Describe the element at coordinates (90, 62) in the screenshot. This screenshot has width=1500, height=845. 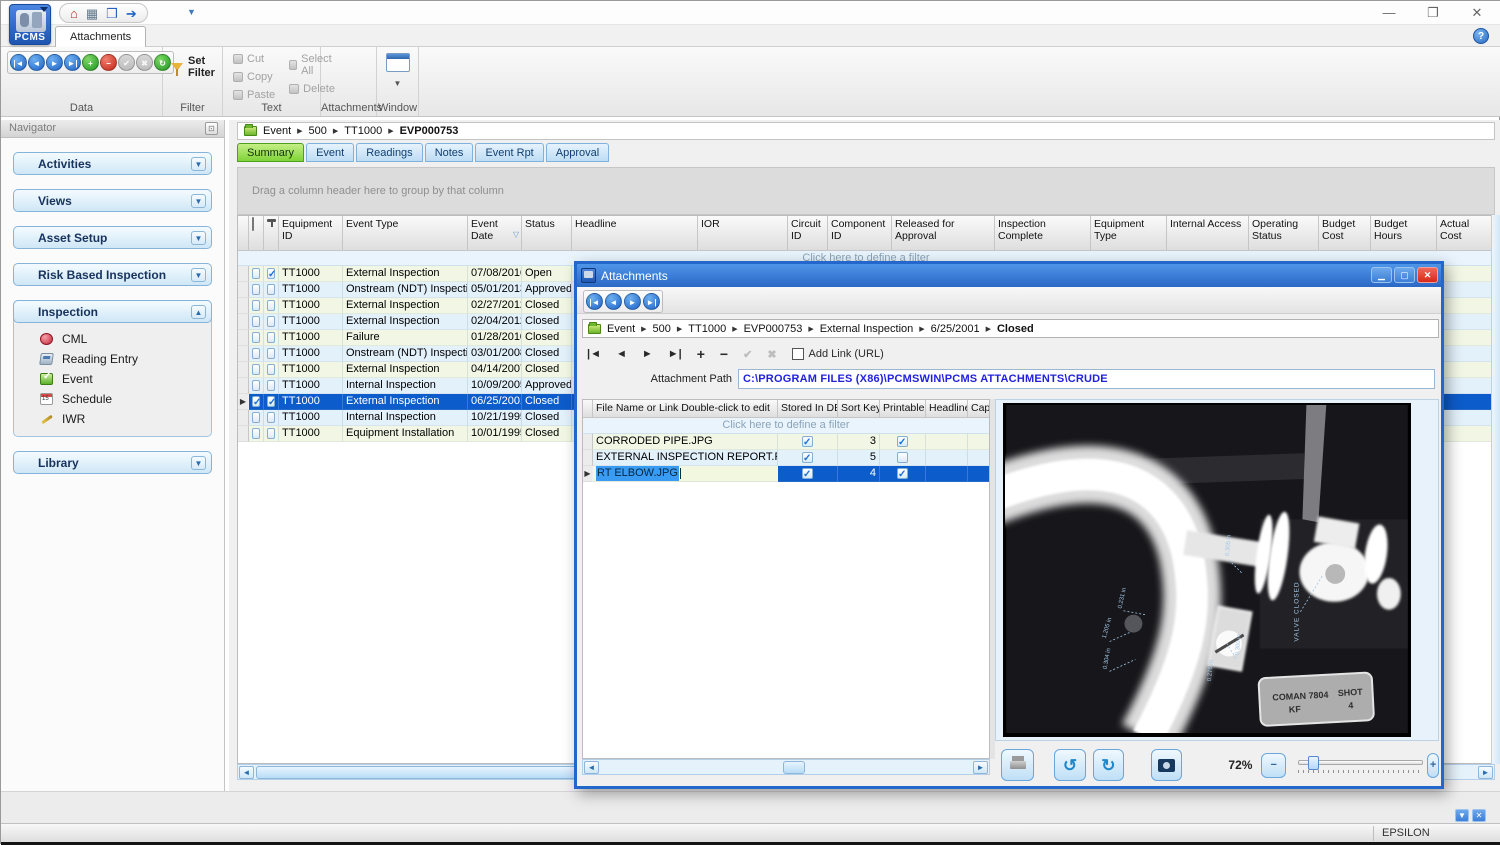
I see `insert-record-button: +` at that location.